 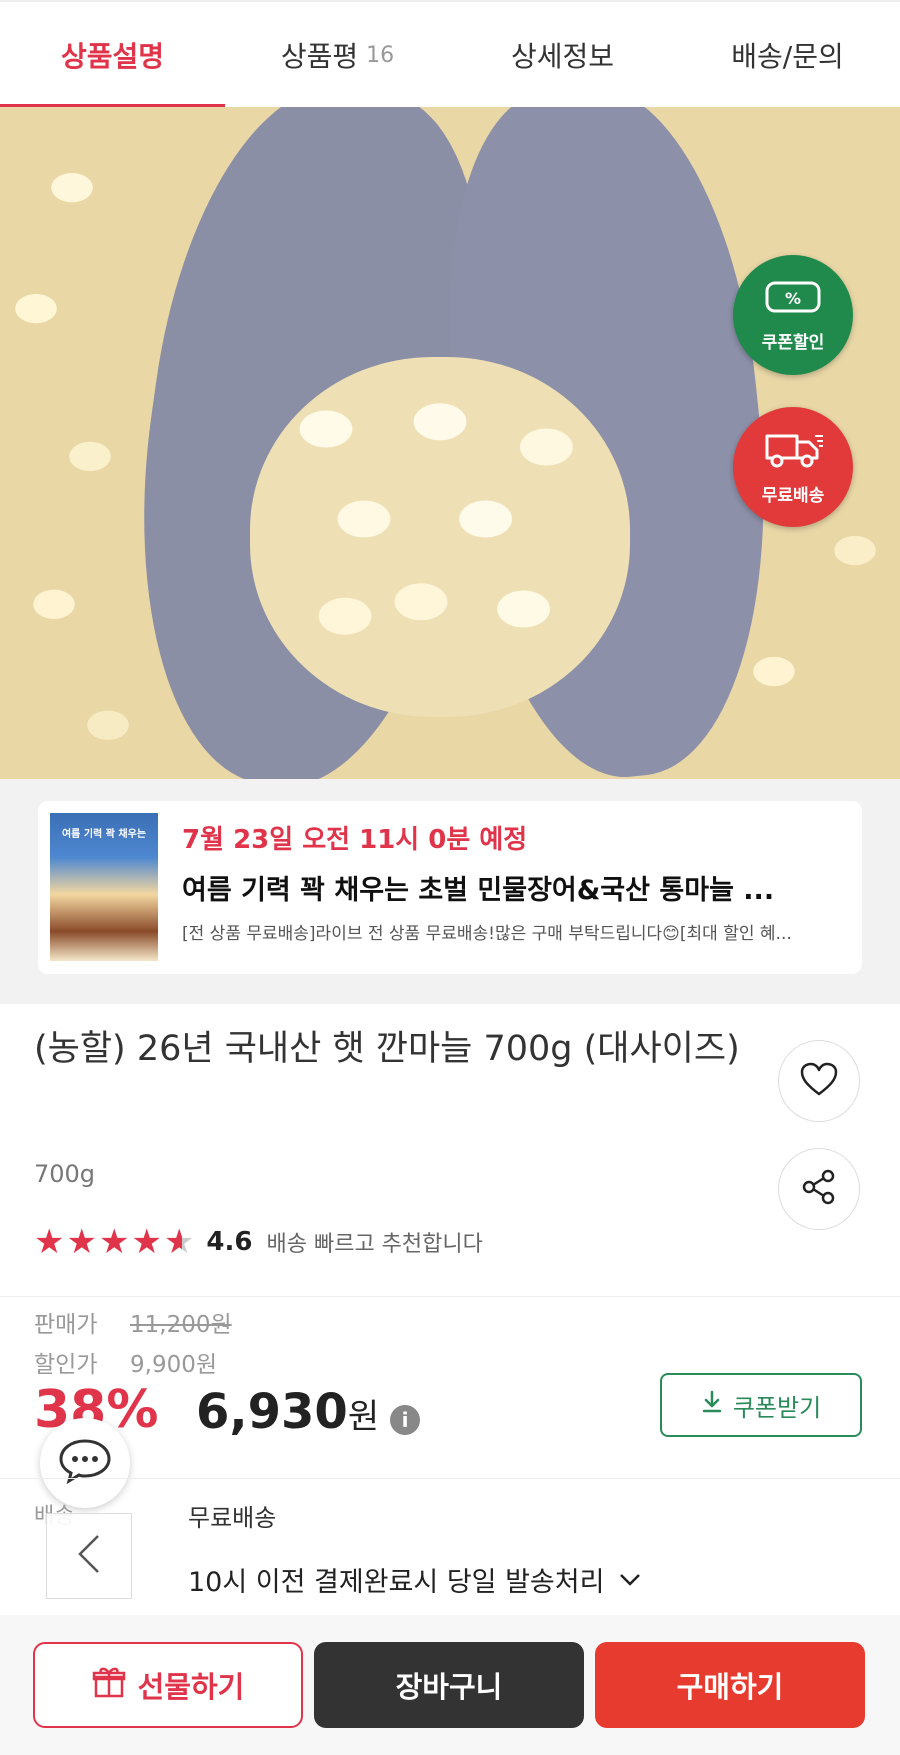 I want to click on coupon-percent-icon: %, so click(x=793, y=299).